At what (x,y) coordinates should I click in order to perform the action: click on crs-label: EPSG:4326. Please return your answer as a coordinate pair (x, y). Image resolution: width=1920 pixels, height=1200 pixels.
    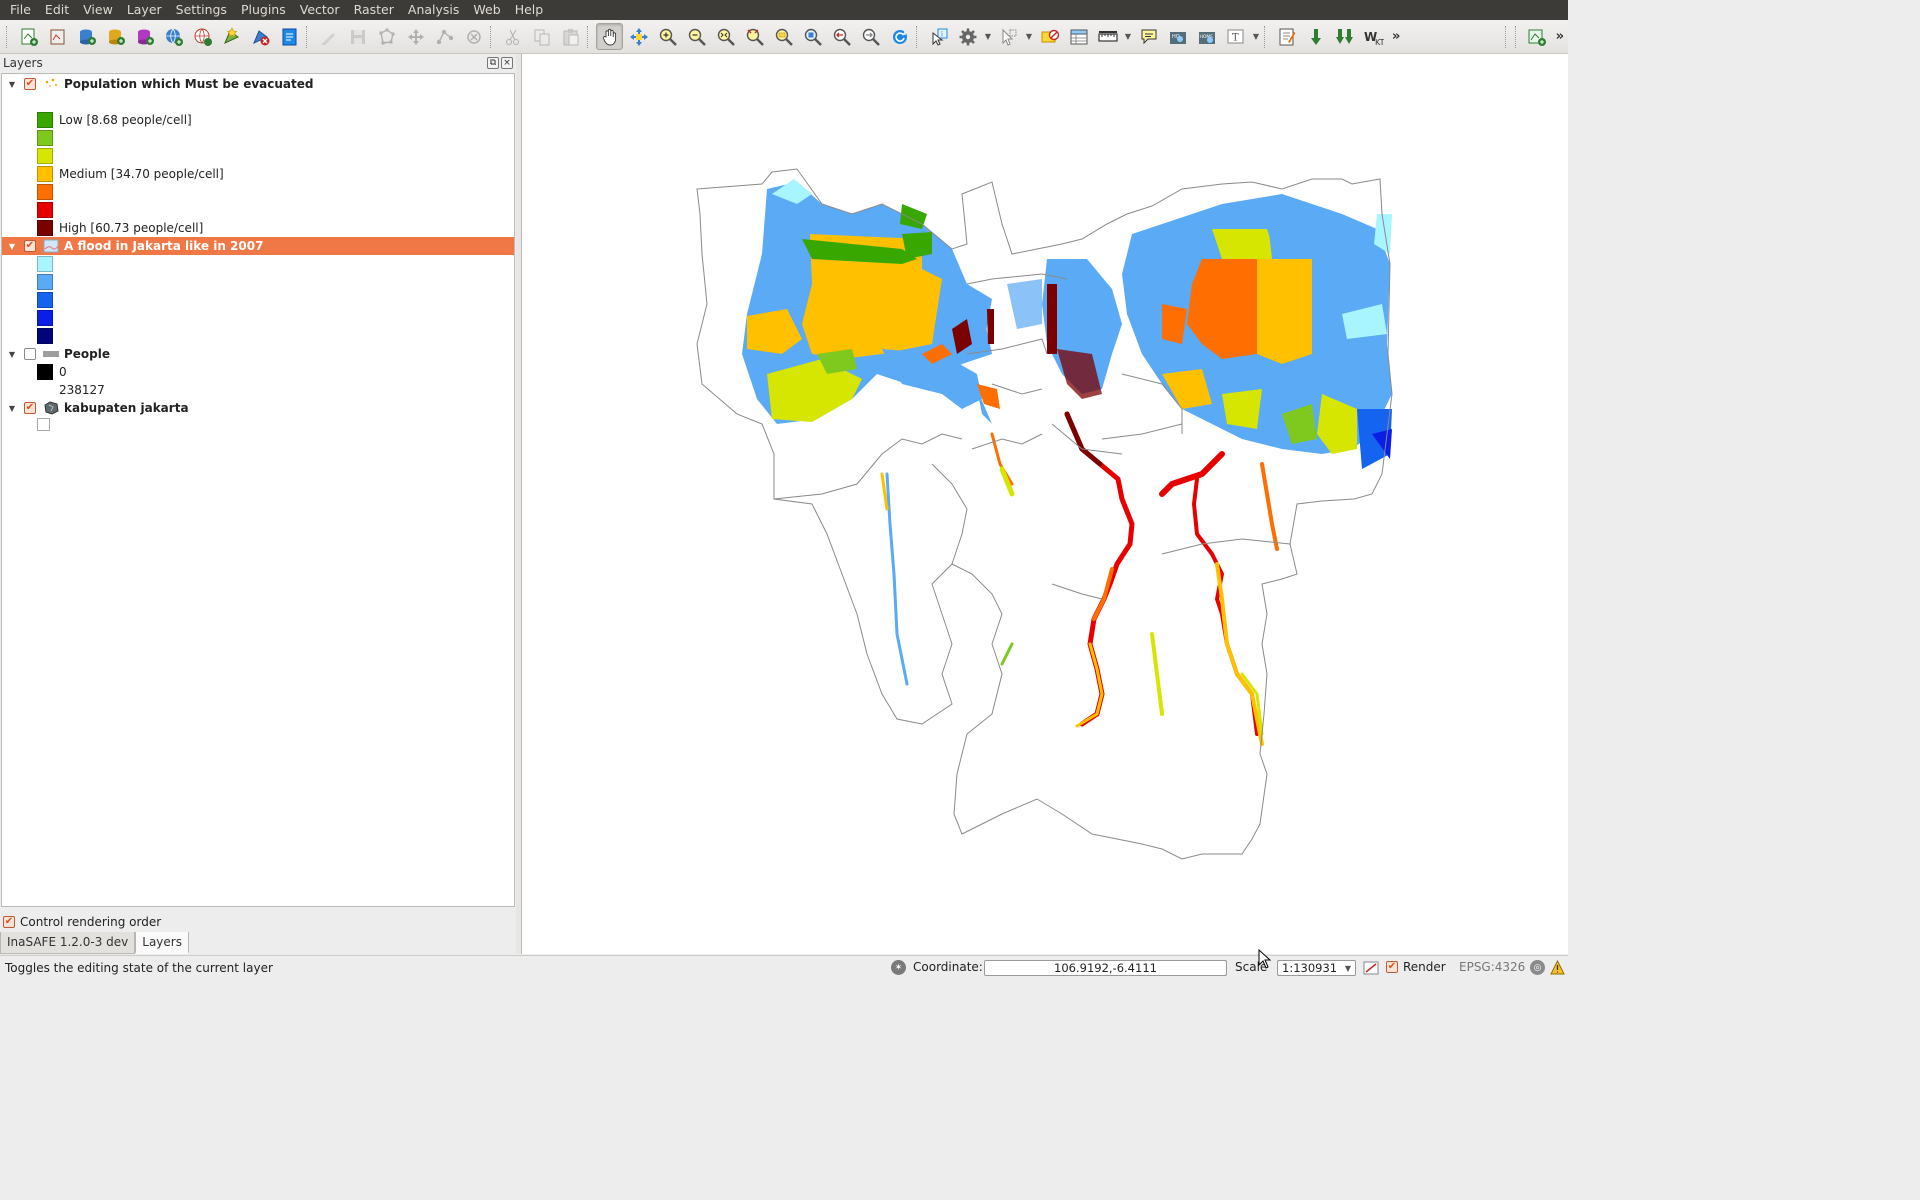
    Looking at the image, I should click on (1492, 967).